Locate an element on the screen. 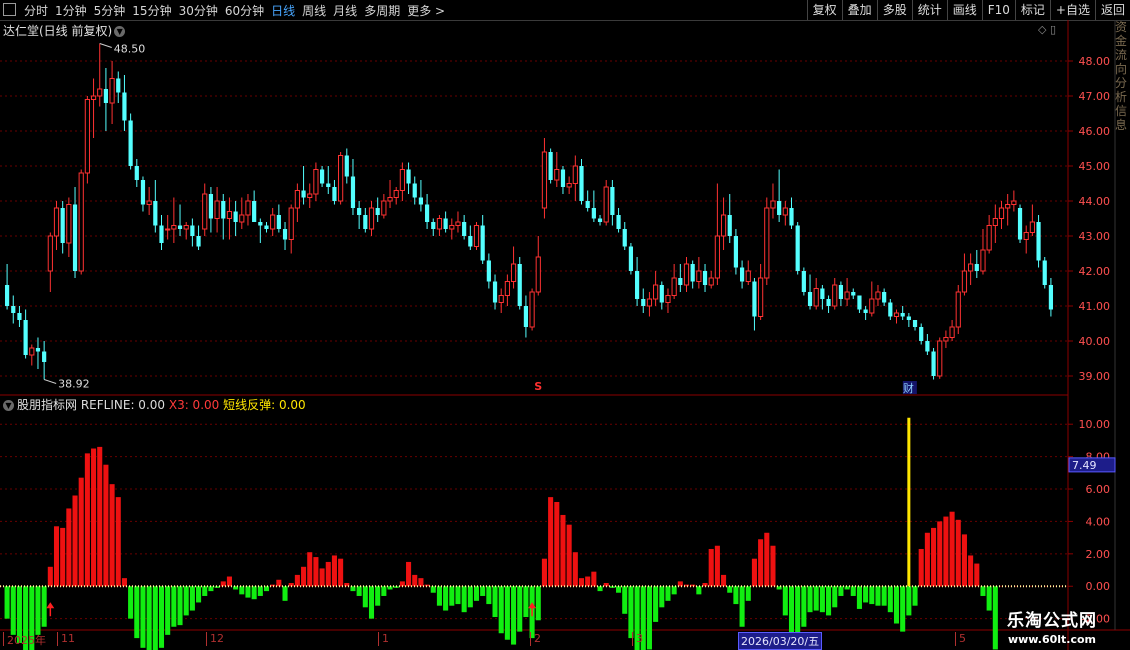  cursor-date-label: 2026/03/20/五 is located at coordinates (780, 641).